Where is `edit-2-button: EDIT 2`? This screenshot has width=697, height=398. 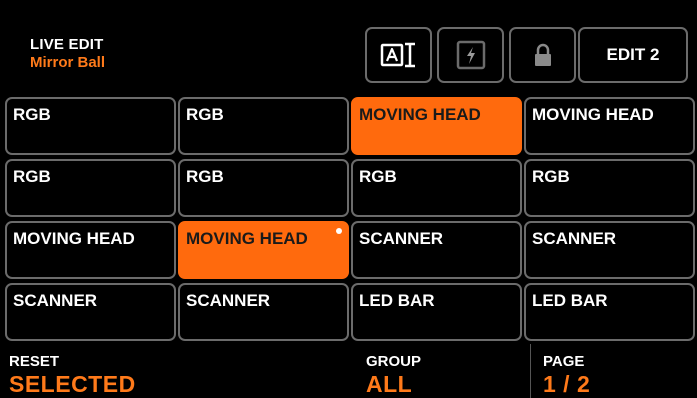
edit-2-button: EDIT 2 is located at coordinates (633, 55).